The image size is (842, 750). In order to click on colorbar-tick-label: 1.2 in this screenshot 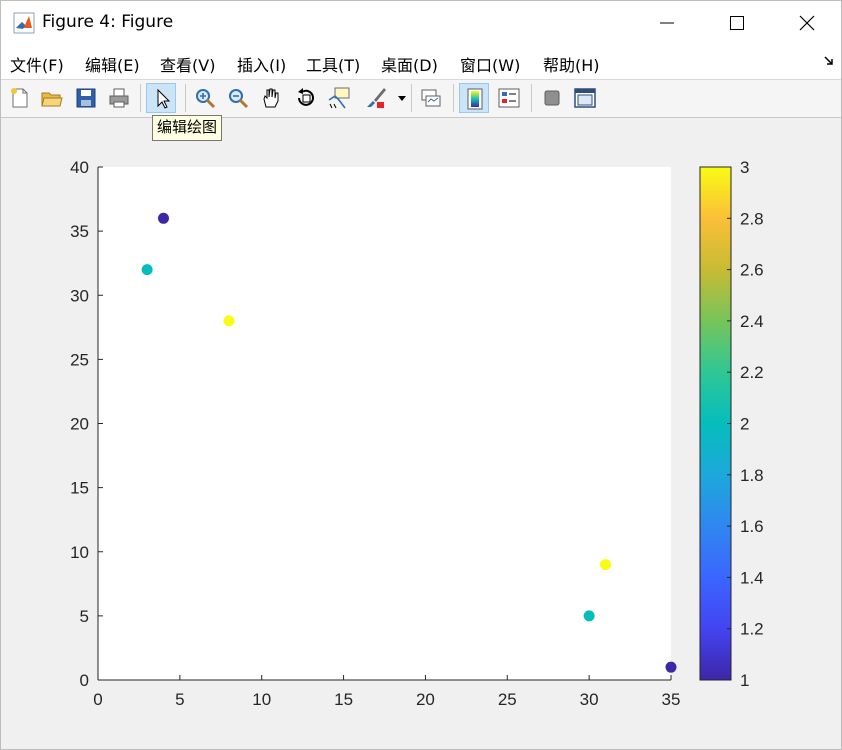, I will do `click(752, 629)`.